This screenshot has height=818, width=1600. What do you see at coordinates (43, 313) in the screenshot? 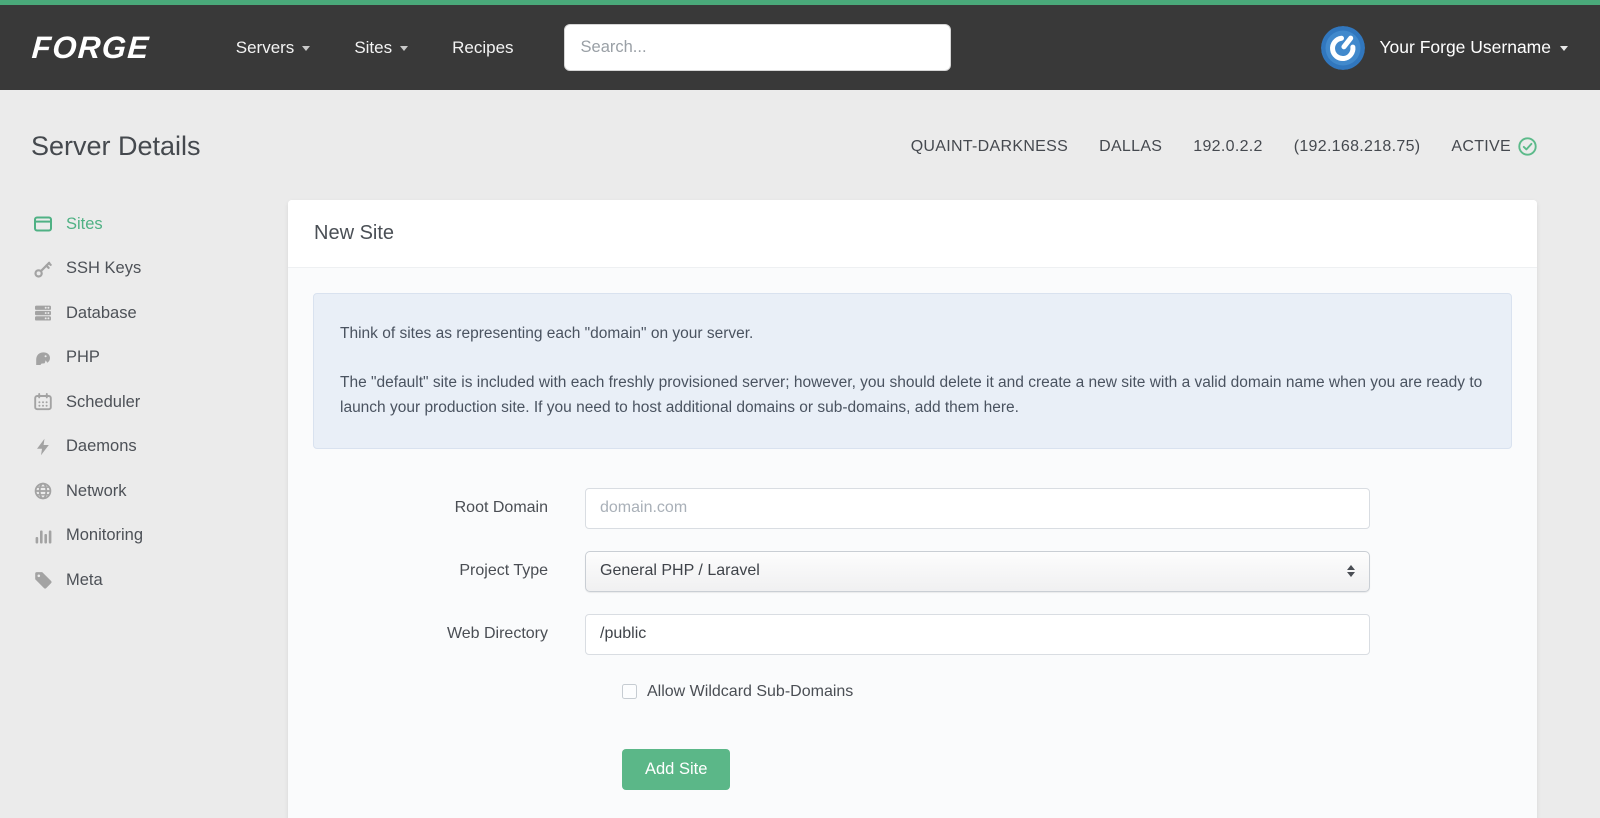
I see `database-icon` at bounding box center [43, 313].